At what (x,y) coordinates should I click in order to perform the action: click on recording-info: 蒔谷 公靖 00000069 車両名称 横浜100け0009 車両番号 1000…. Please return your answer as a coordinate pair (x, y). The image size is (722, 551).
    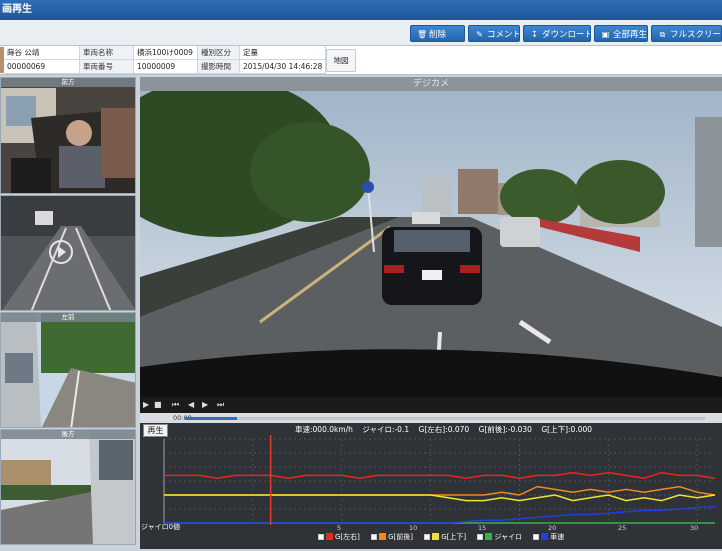
    Looking at the image, I should click on (361, 60).